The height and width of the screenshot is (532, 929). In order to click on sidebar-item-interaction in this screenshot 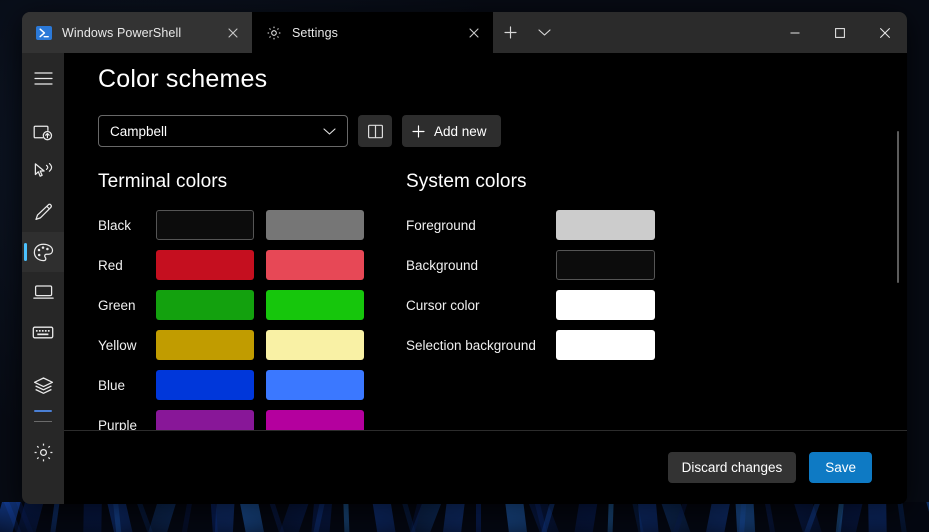, I will do `click(43, 172)`.